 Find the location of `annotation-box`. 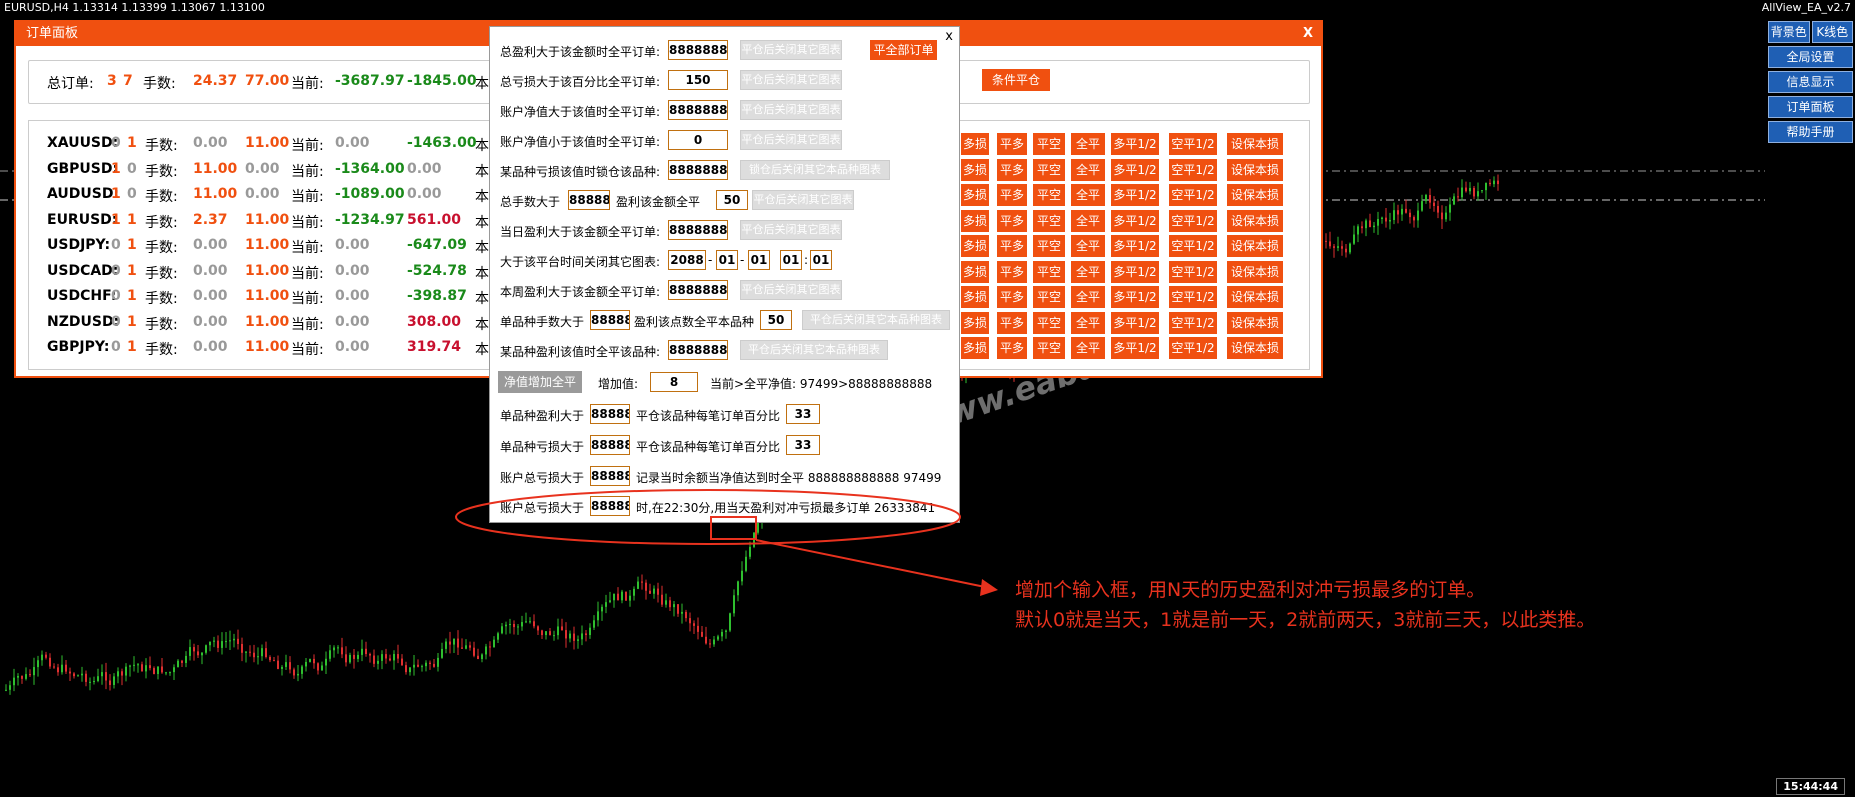

annotation-box is located at coordinates (733, 528).